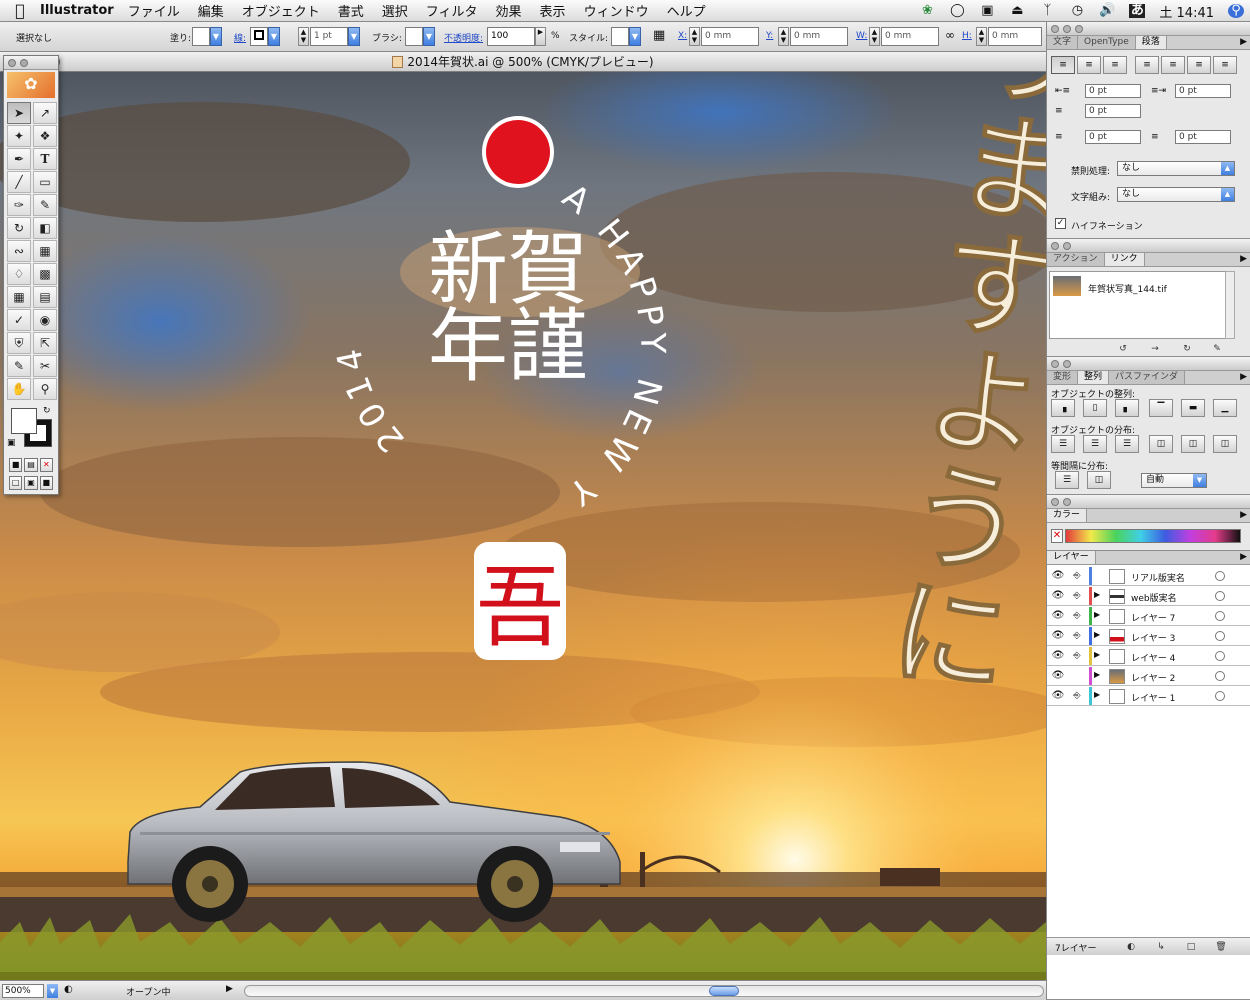  I want to click on pencil-tool-icon: ✎, so click(45, 205).